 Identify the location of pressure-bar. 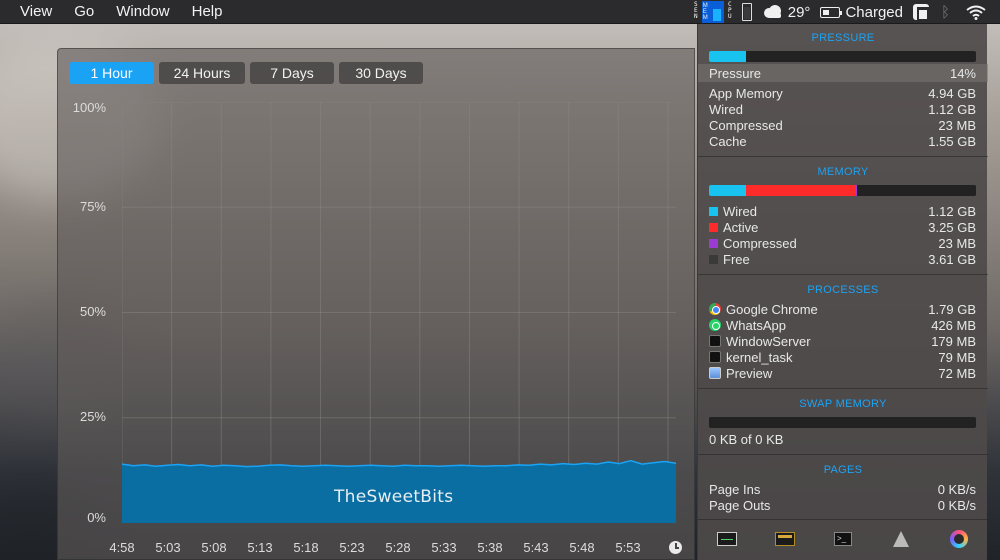
(842, 56).